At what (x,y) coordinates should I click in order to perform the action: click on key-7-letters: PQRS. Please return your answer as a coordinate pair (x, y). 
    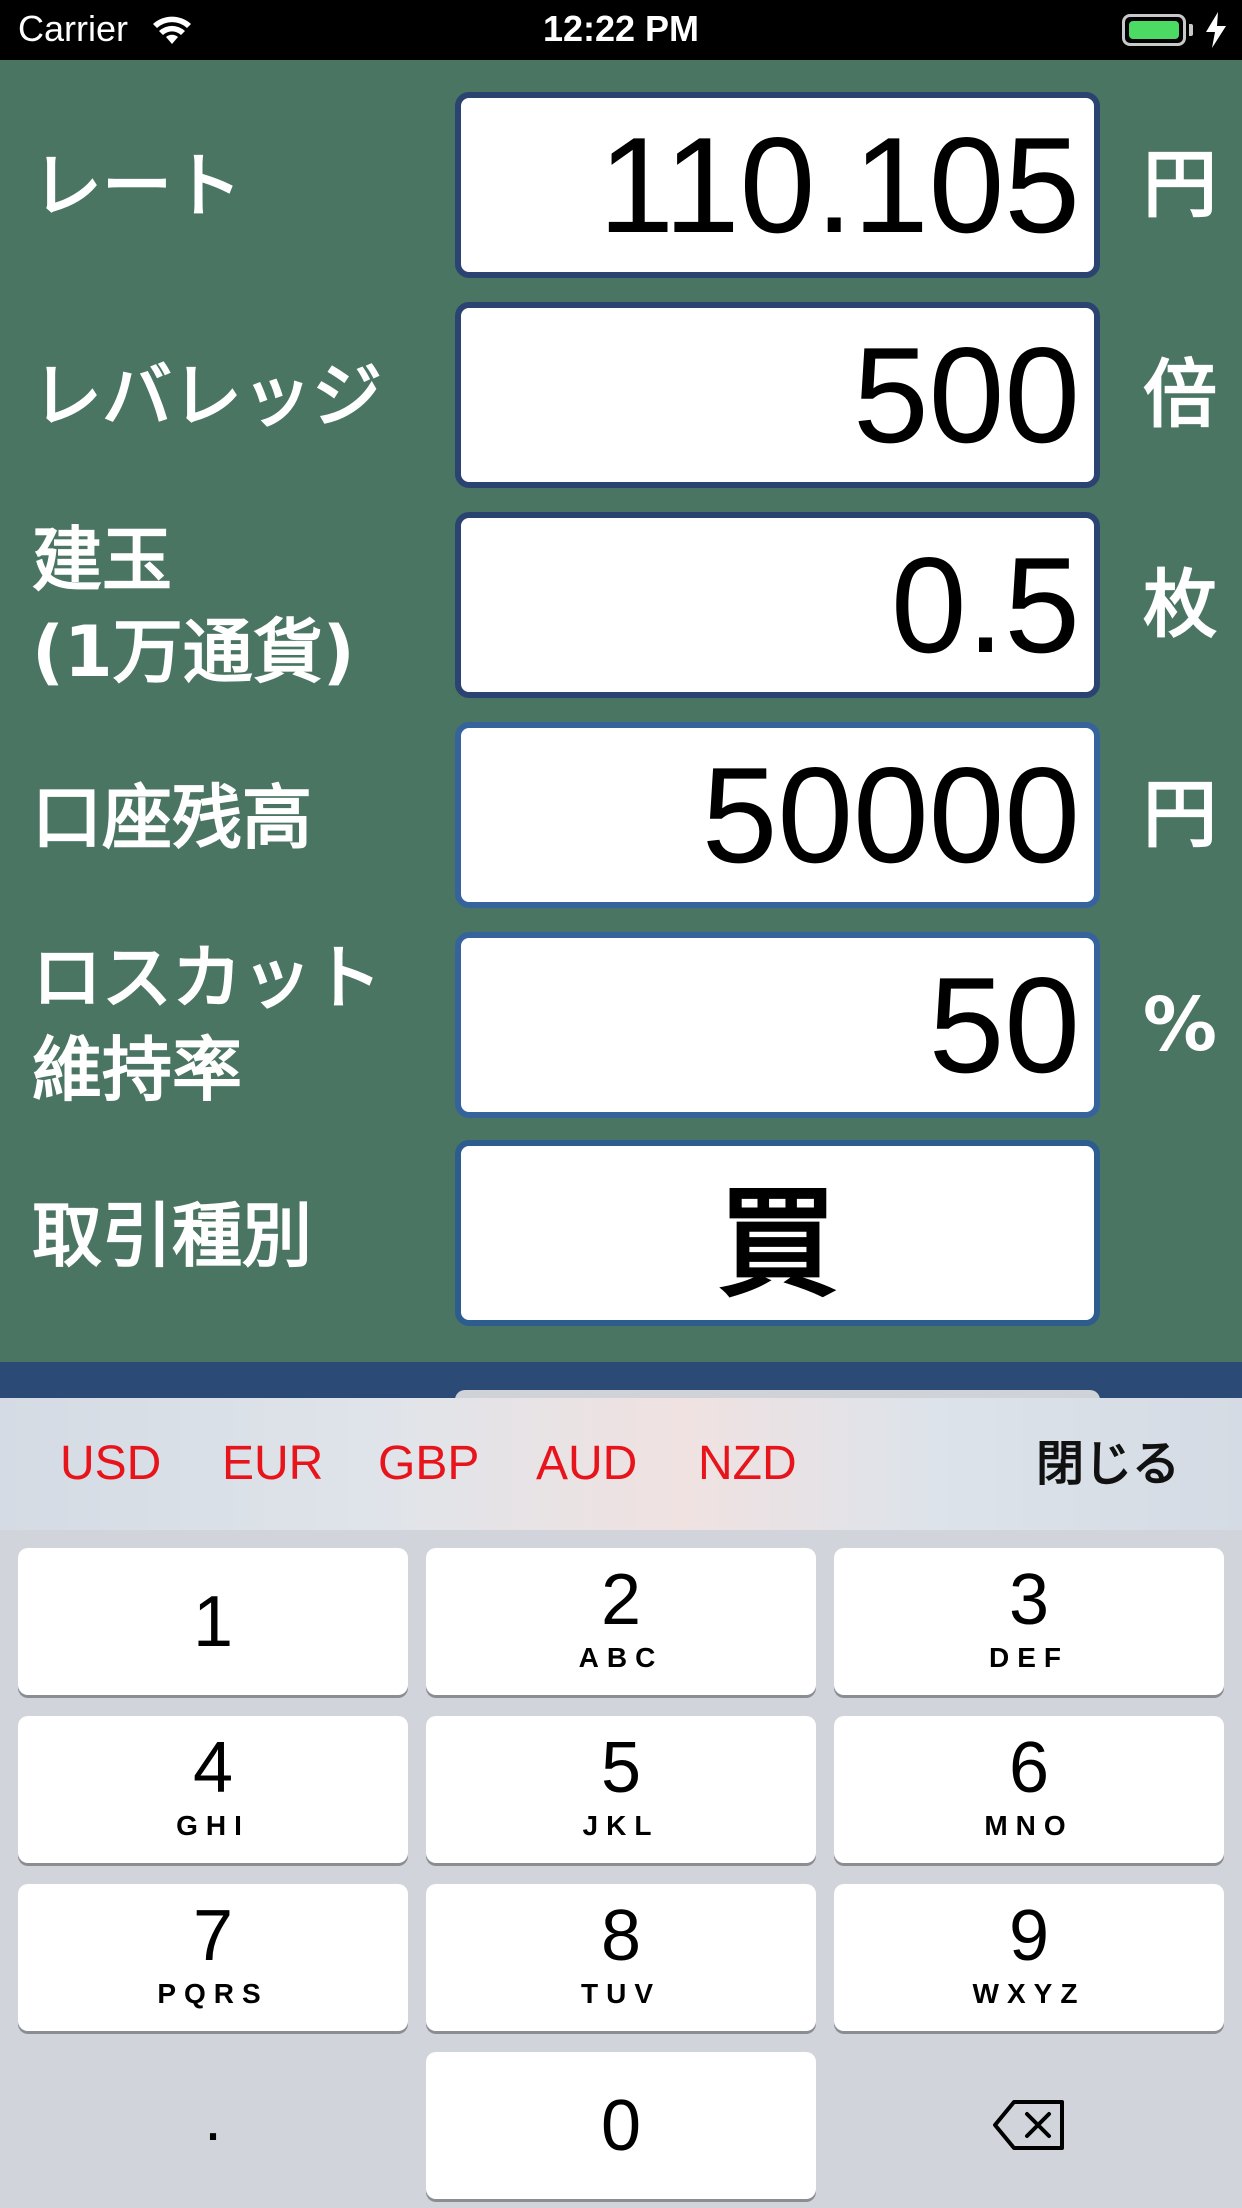
    Looking at the image, I should click on (213, 1993).